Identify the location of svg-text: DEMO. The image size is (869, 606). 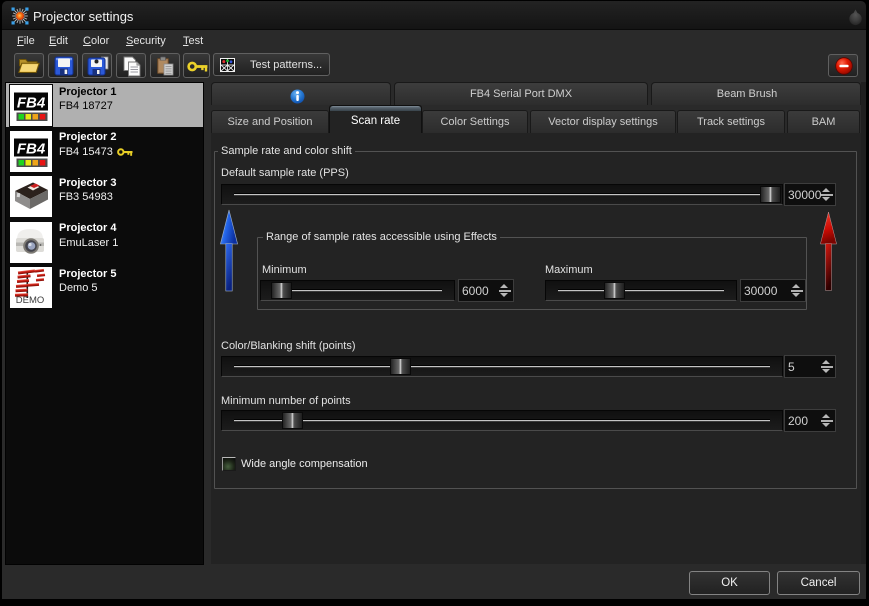
(30, 300).